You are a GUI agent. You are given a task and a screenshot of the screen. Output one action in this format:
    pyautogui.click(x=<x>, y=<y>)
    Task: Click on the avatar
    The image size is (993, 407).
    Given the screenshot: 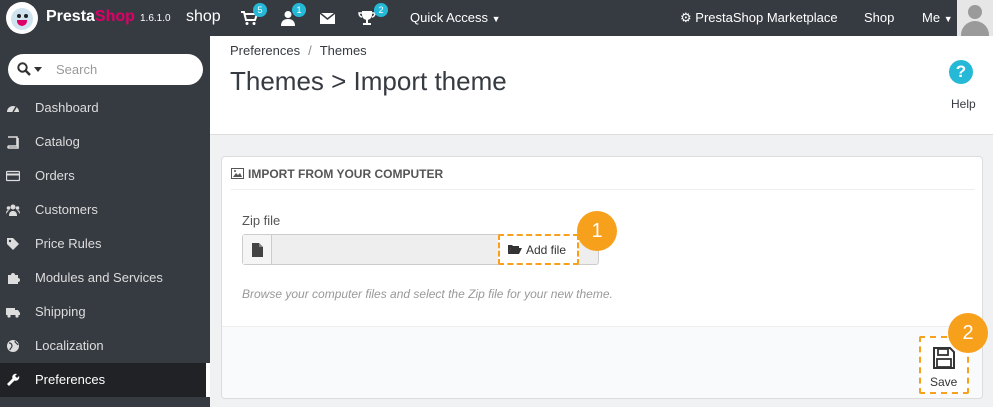 What is the action you would take?
    pyautogui.click(x=975, y=18)
    